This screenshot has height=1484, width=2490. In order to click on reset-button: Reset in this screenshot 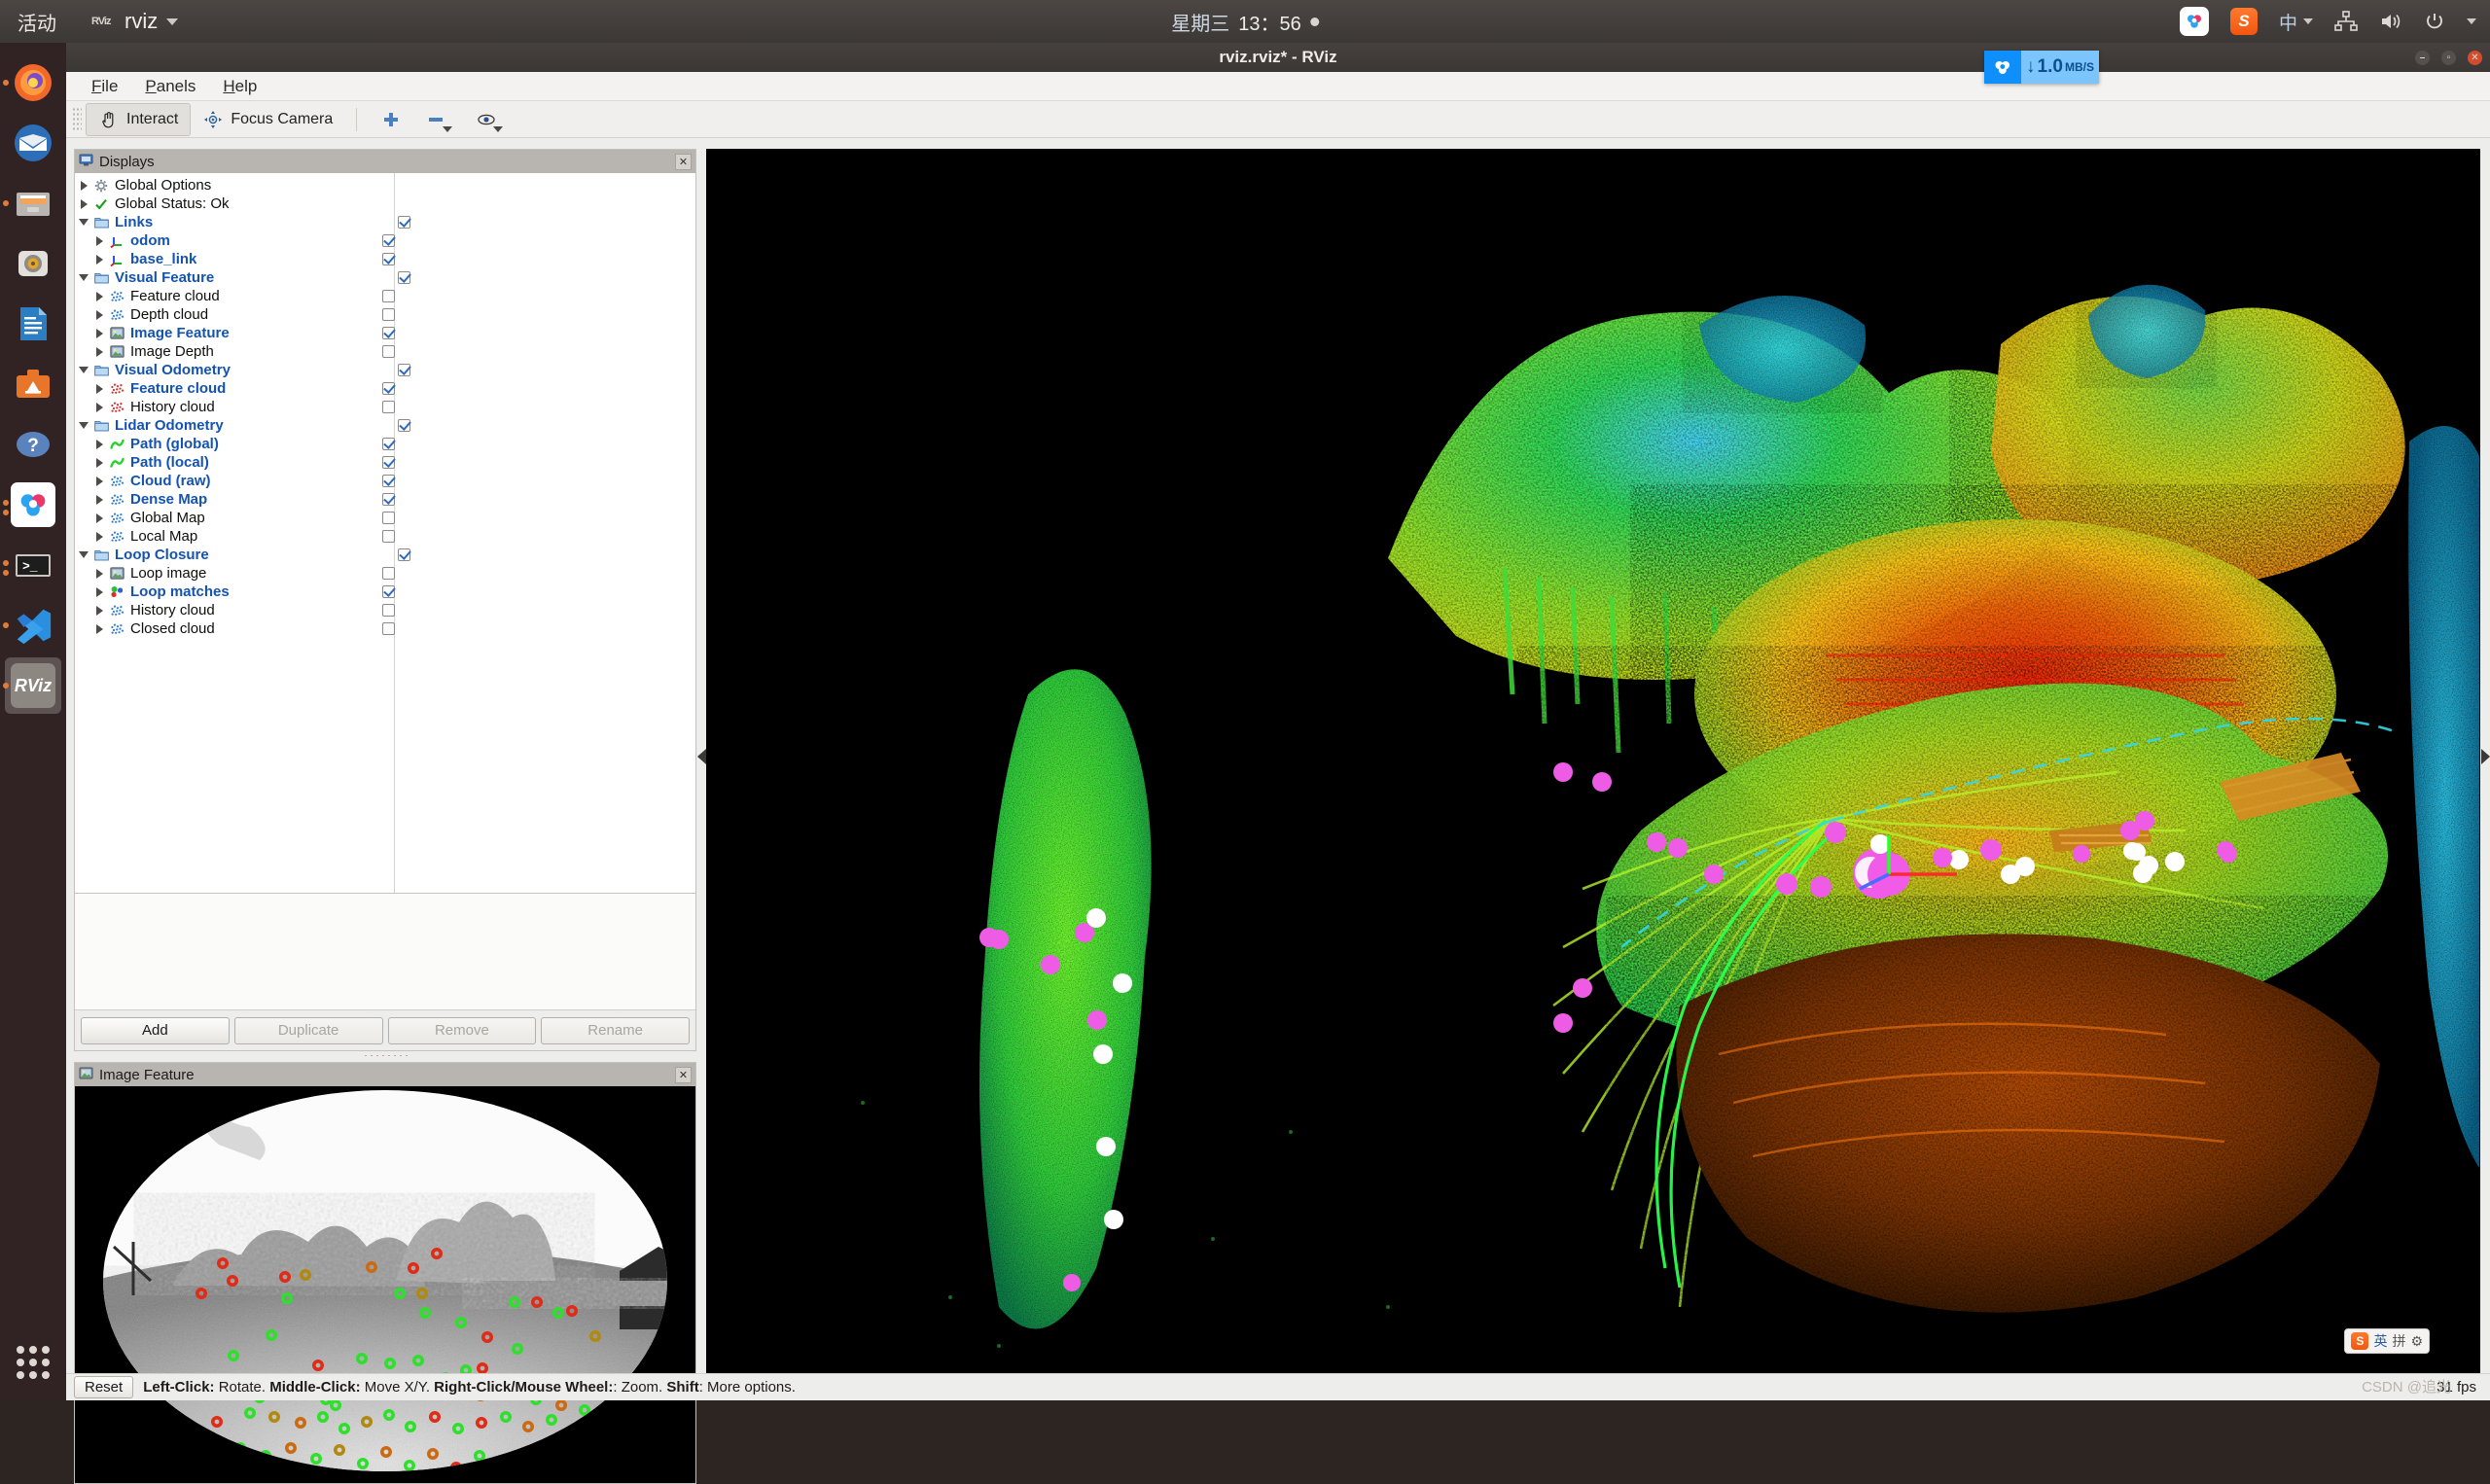, I will do `click(104, 1387)`.